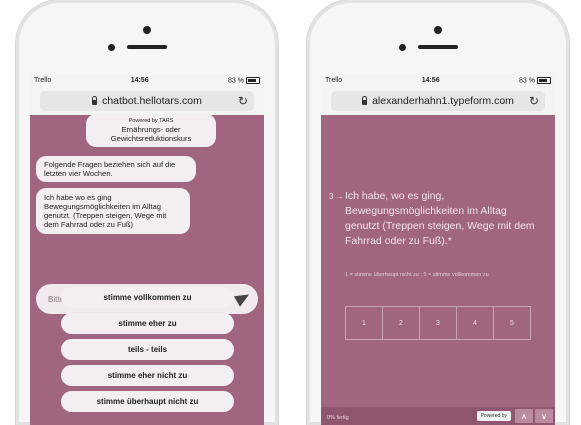 The height and width of the screenshot is (425, 581). I want to click on url-field: alexanderhahn1.typeform.com ↻, so click(438, 101).